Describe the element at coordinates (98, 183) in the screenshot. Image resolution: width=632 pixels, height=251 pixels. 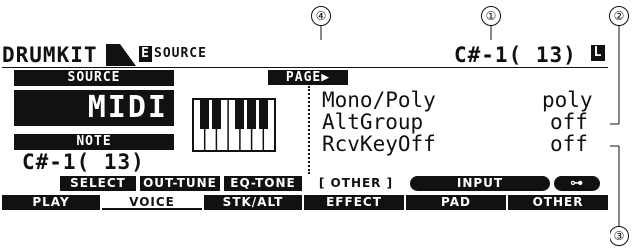
I see `select-button: SELECT` at that location.